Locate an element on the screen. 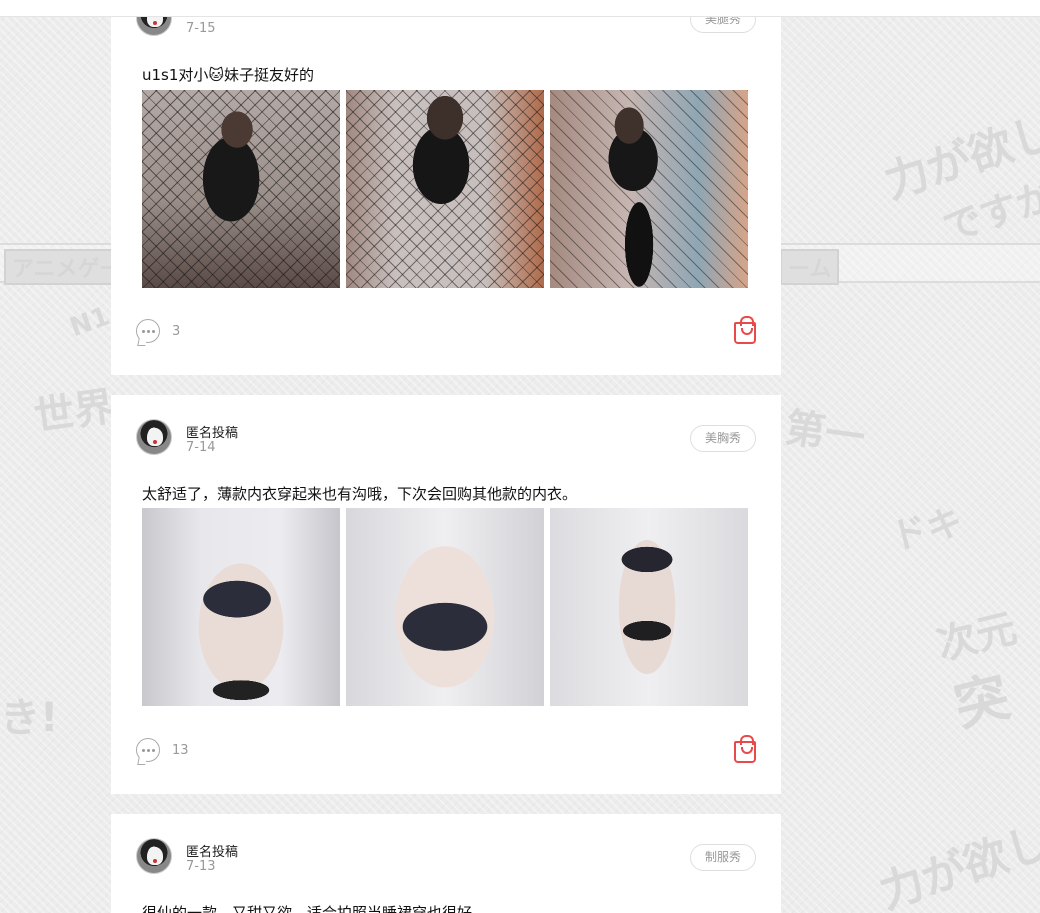  post-tag: 制服秀 is located at coordinates (722, 857).